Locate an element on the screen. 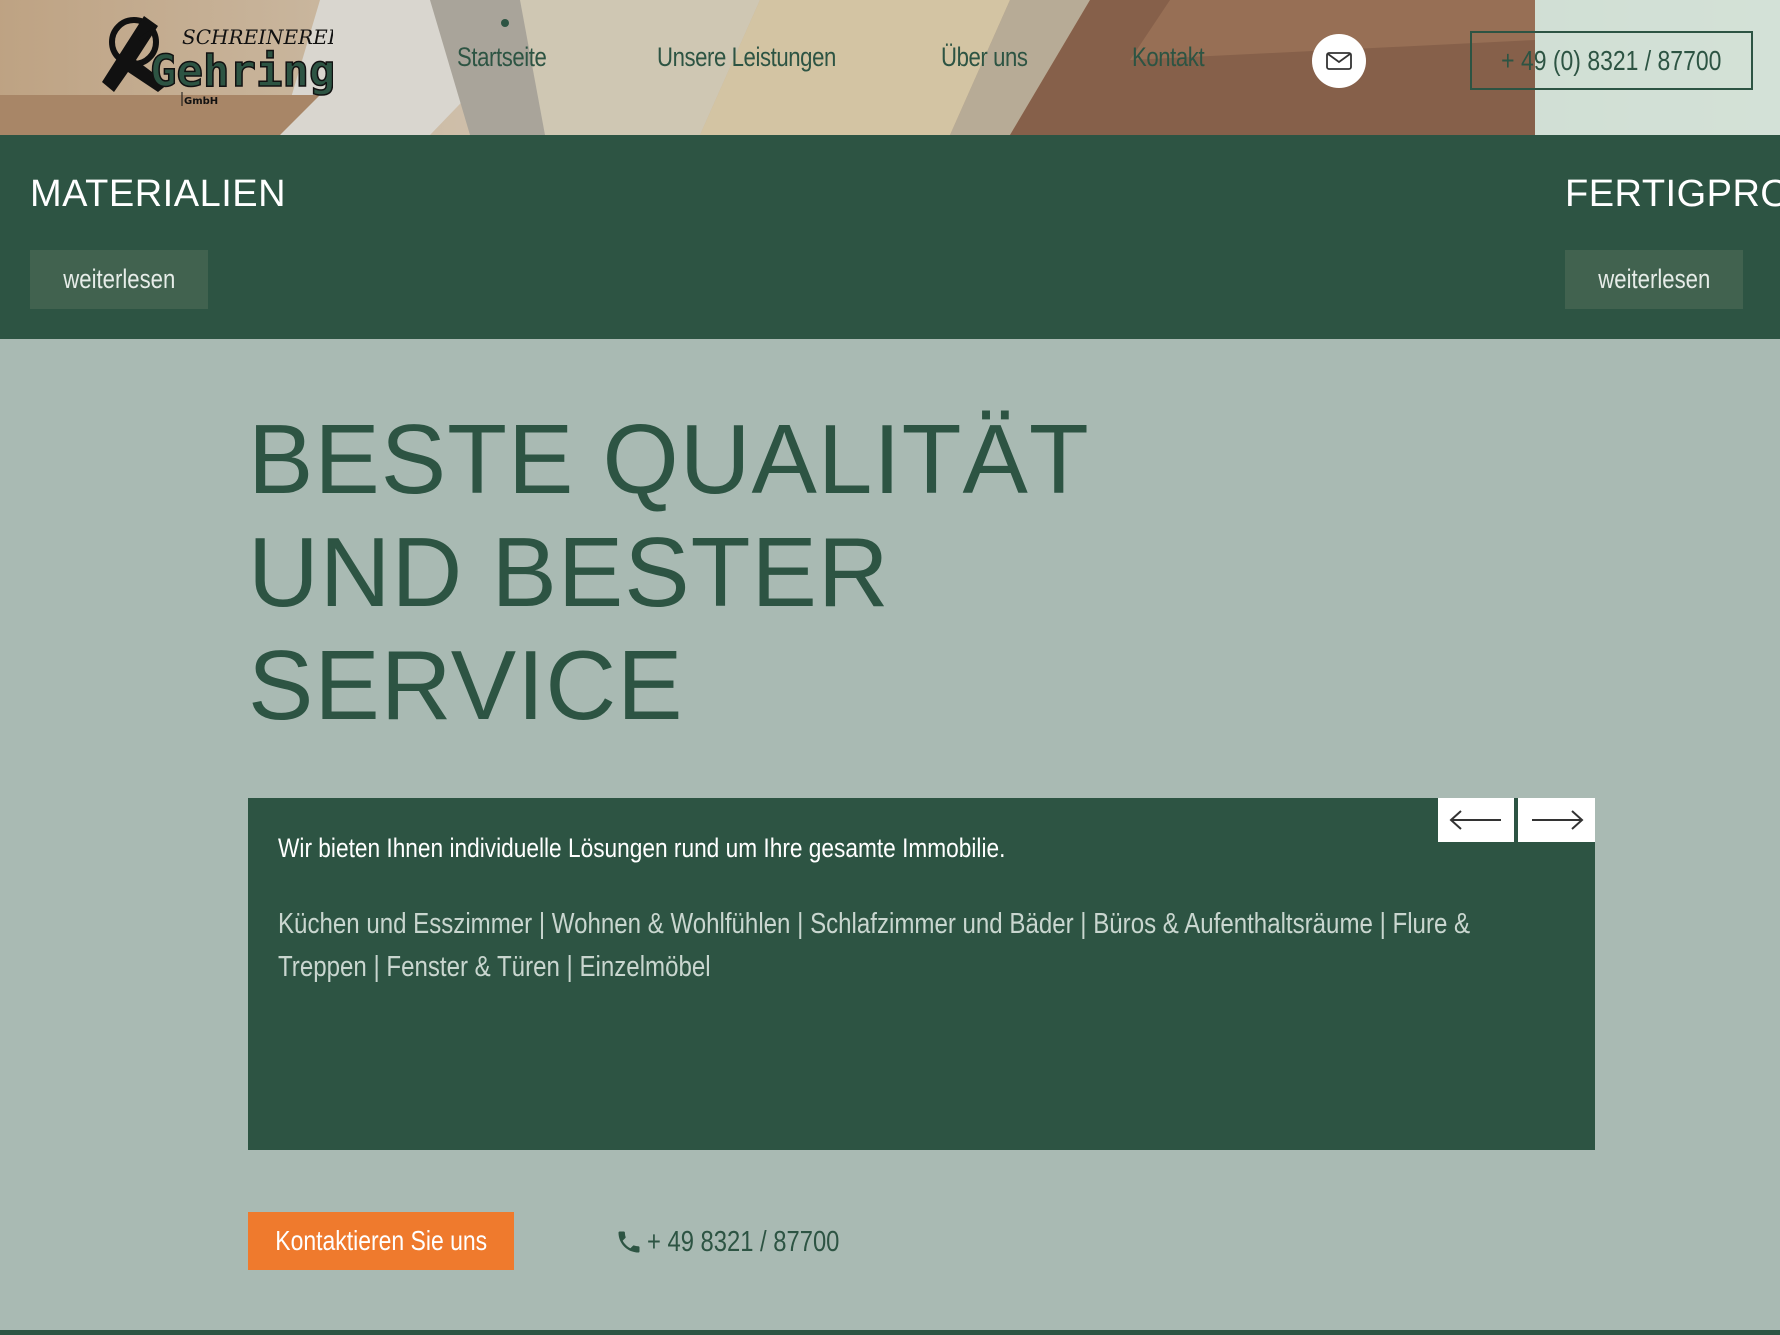 The width and height of the screenshot is (1780, 1335). contact-us-button: Kontaktieren Sie uns is located at coordinates (381, 1241).